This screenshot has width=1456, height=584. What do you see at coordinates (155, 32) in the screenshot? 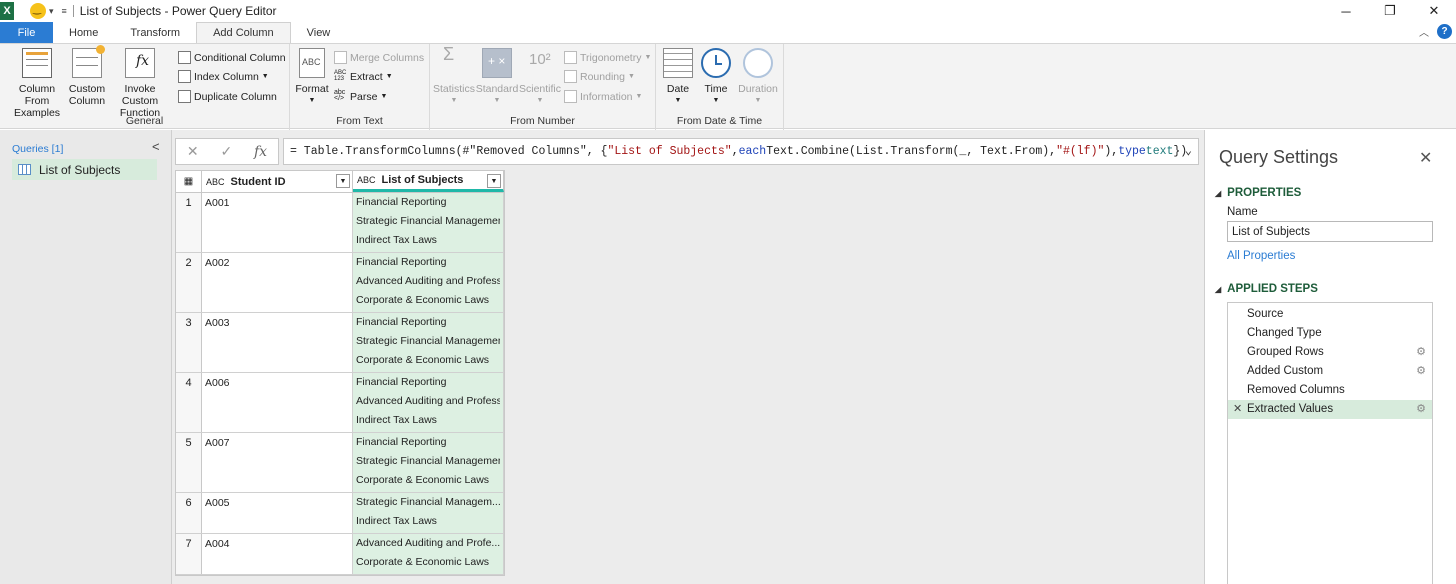
I see `tab-transform: Transform` at bounding box center [155, 32].